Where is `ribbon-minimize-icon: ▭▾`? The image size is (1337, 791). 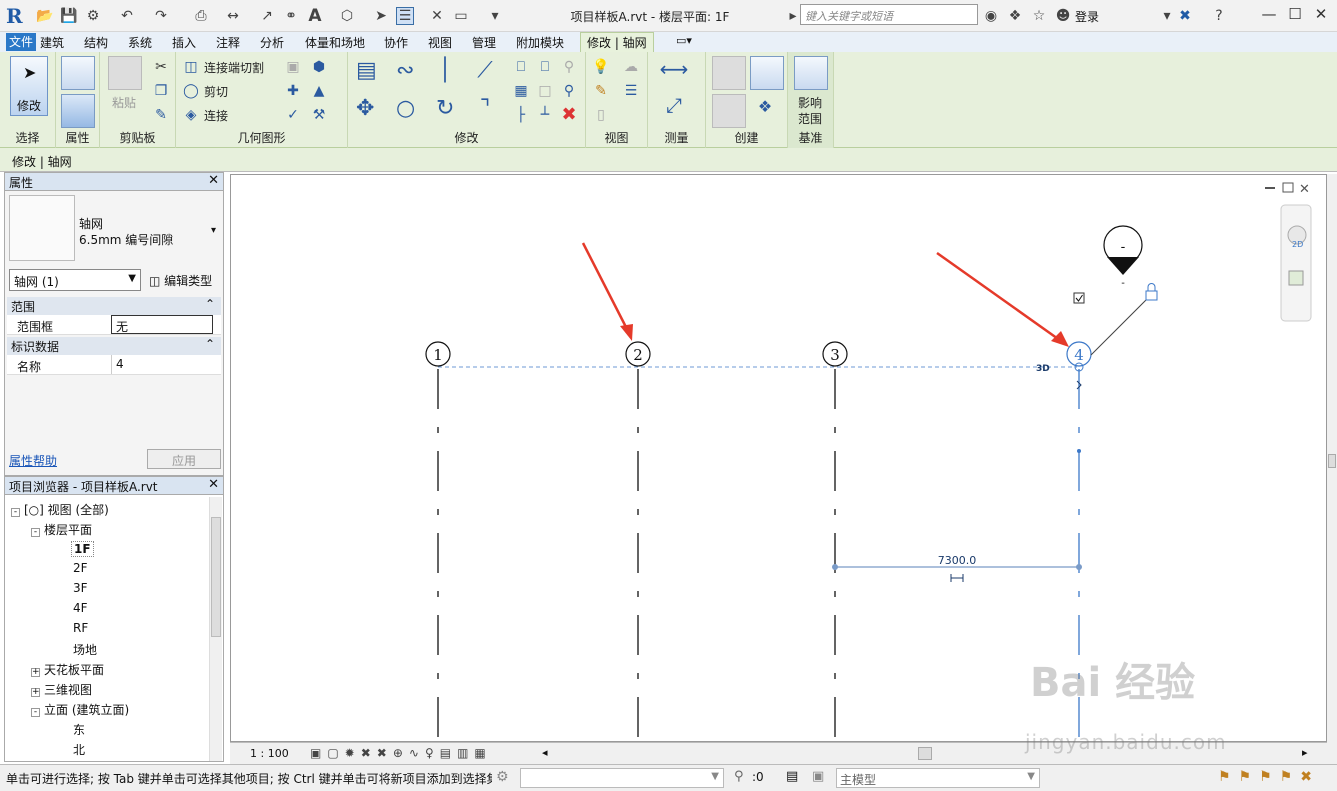
ribbon-minimize-icon: ▭▾ is located at coordinates (684, 40).